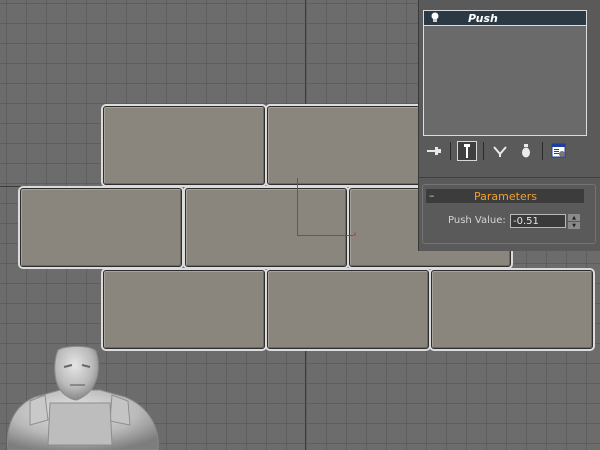 The width and height of the screenshot is (600, 450). Describe the element at coordinates (505, 18) in the screenshot. I see `modifier-stack-item-push: Push` at that location.